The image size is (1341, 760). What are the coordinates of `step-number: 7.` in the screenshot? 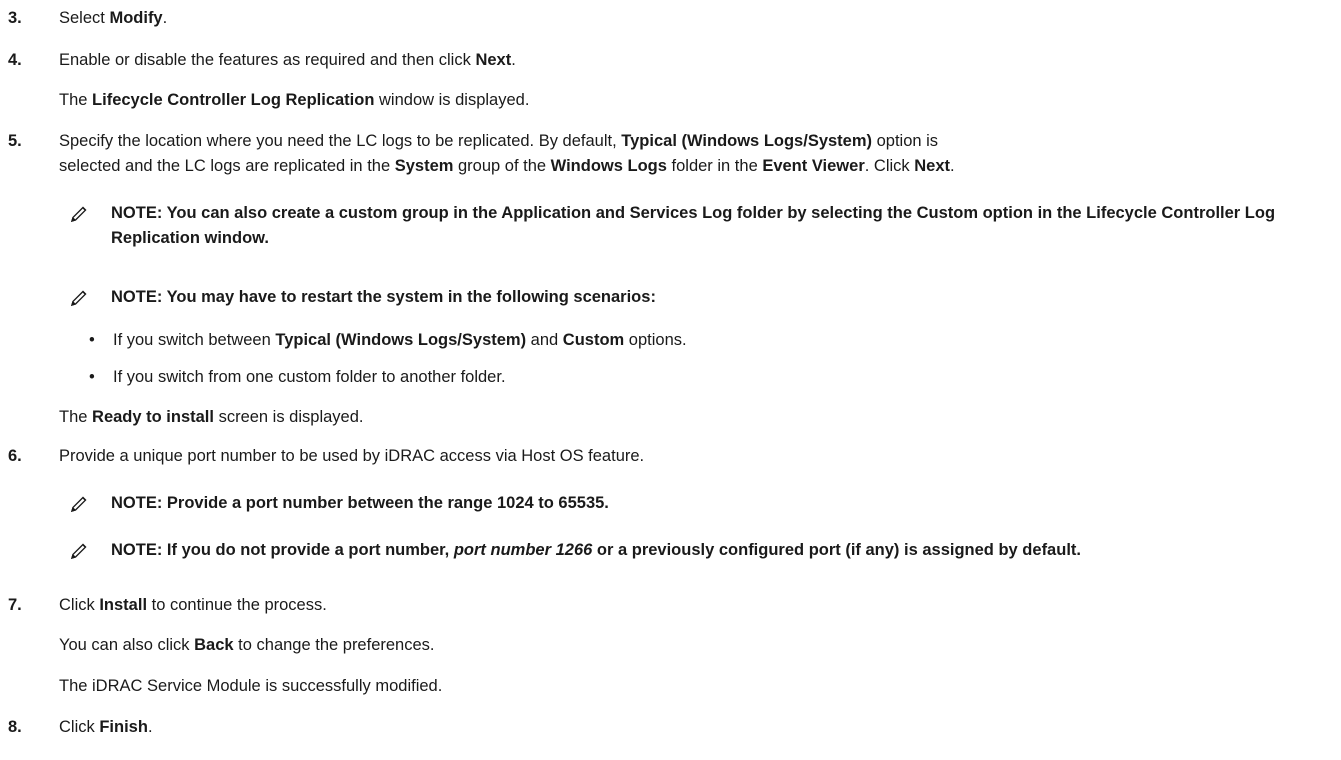 It's located at (15, 605).